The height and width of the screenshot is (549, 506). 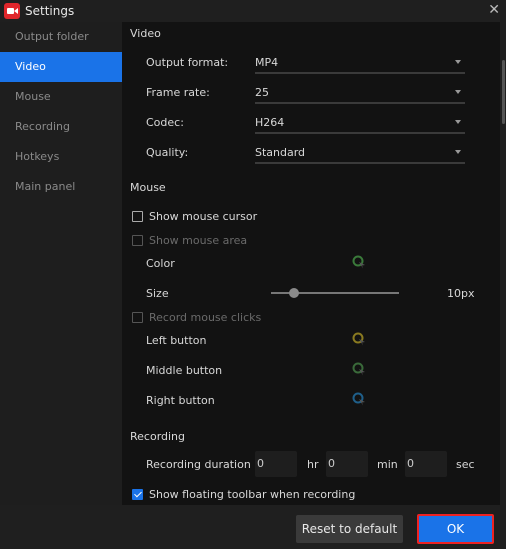 I want to click on right-button-label: Right button, so click(x=180, y=400).